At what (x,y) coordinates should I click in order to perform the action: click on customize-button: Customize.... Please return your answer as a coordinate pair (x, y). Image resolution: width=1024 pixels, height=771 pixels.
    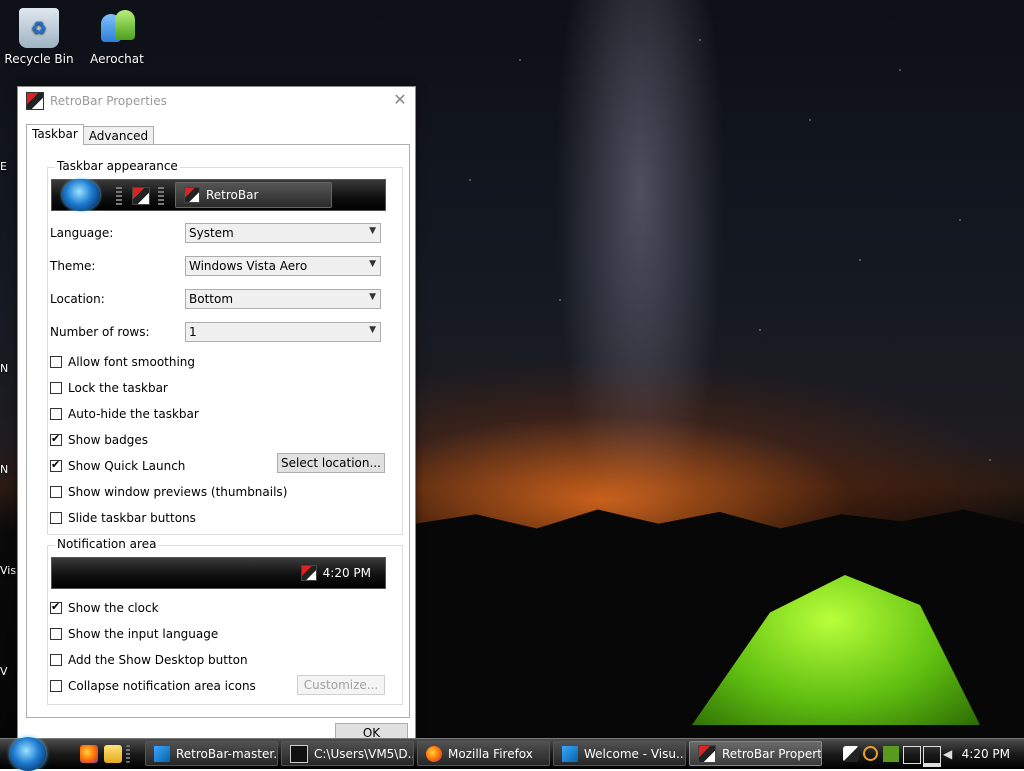
    Looking at the image, I should click on (341, 685).